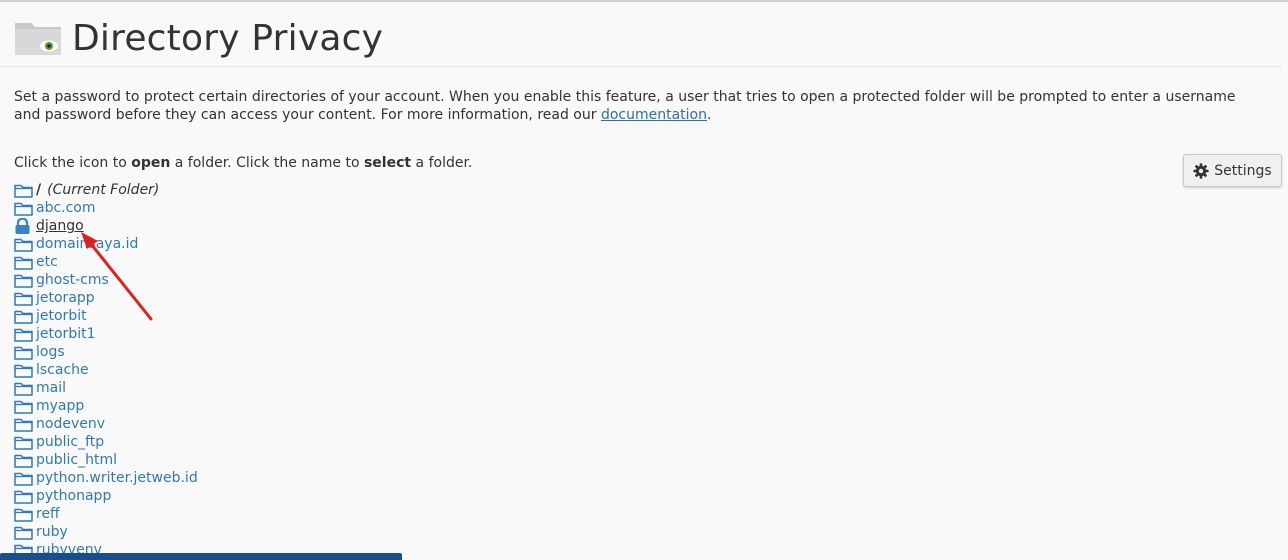  What do you see at coordinates (117, 276) in the screenshot?
I see `annotation-arrow` at bounding box center [117, 276].